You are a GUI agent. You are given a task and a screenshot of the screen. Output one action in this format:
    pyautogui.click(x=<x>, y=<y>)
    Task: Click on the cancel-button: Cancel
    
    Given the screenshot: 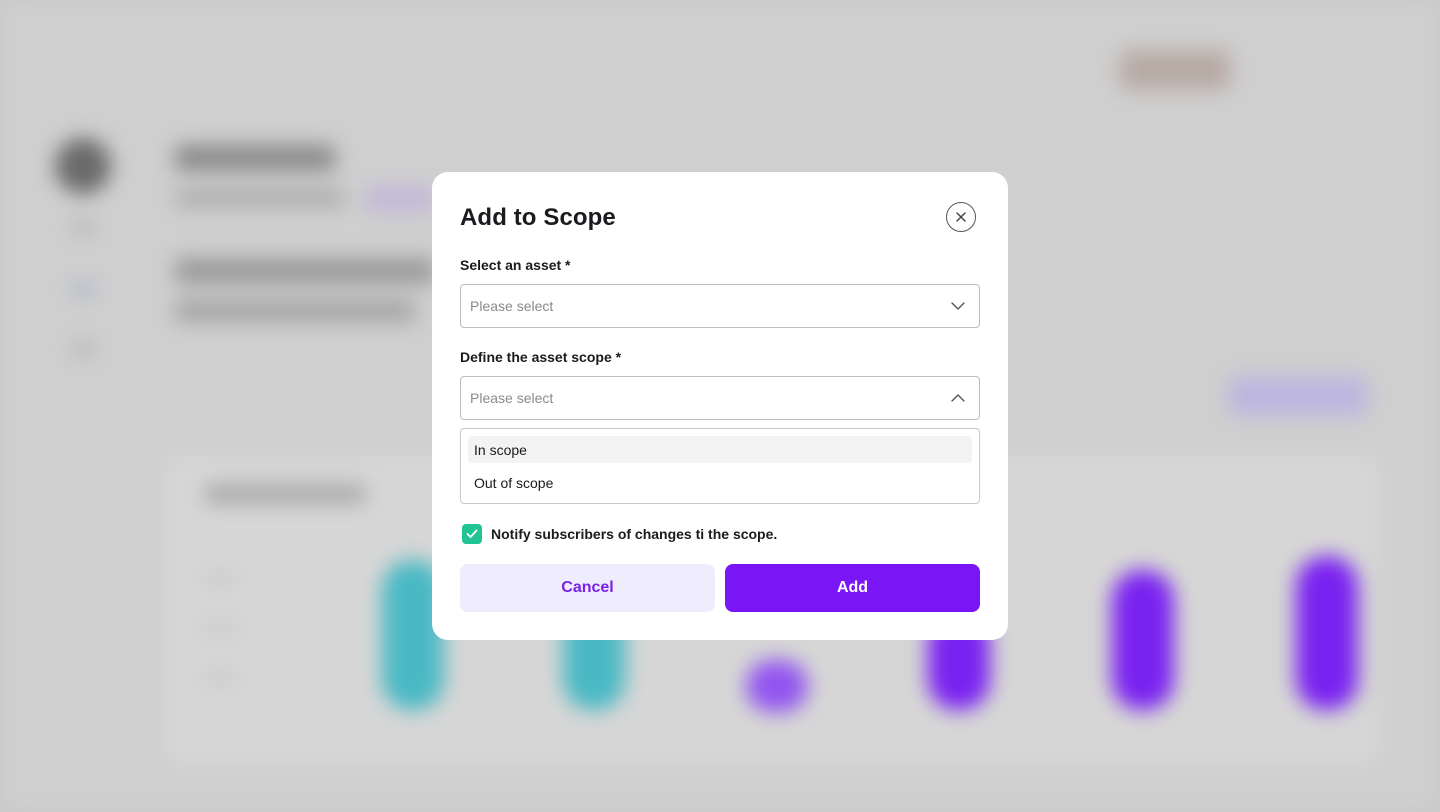 What is the action you would take?
    pyautogui.click(x=587, y=588)
    